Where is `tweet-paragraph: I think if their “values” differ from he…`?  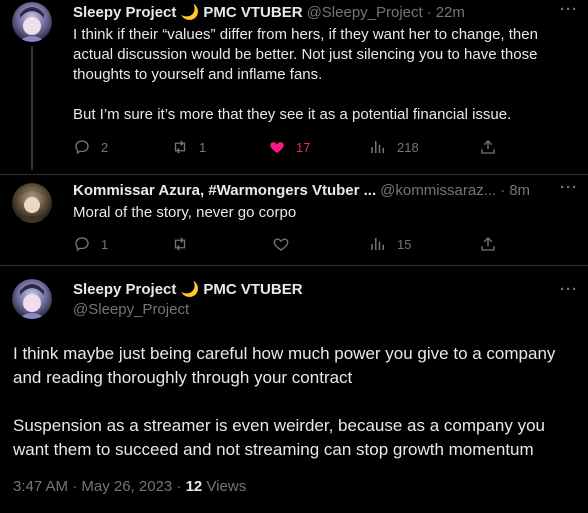
tweet-paragraph: I think if their “values” differ from he… is located at coordinates (305, 54).